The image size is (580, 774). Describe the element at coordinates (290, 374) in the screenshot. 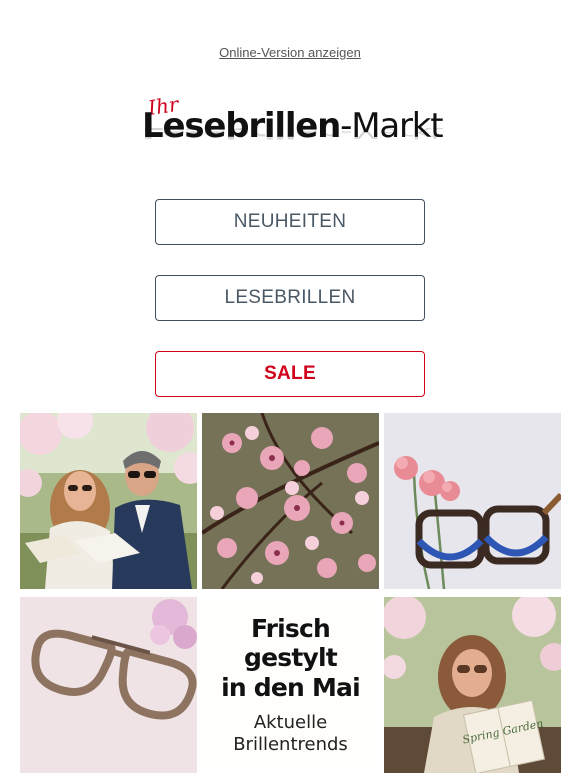

I see `nav-button-sale: SALE` at that location.